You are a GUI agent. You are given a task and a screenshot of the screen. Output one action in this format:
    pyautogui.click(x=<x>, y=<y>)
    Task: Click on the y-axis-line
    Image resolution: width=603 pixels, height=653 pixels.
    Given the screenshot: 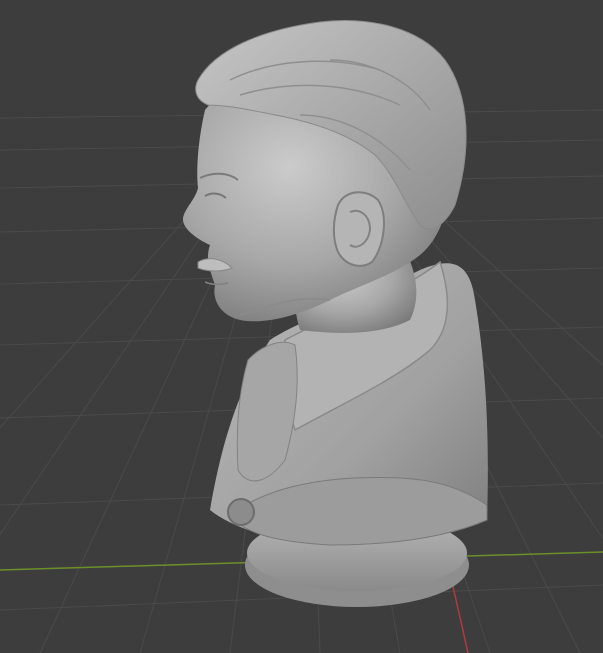 What is the action you would take?
    pyautogui.click(x=460, y=617)
    